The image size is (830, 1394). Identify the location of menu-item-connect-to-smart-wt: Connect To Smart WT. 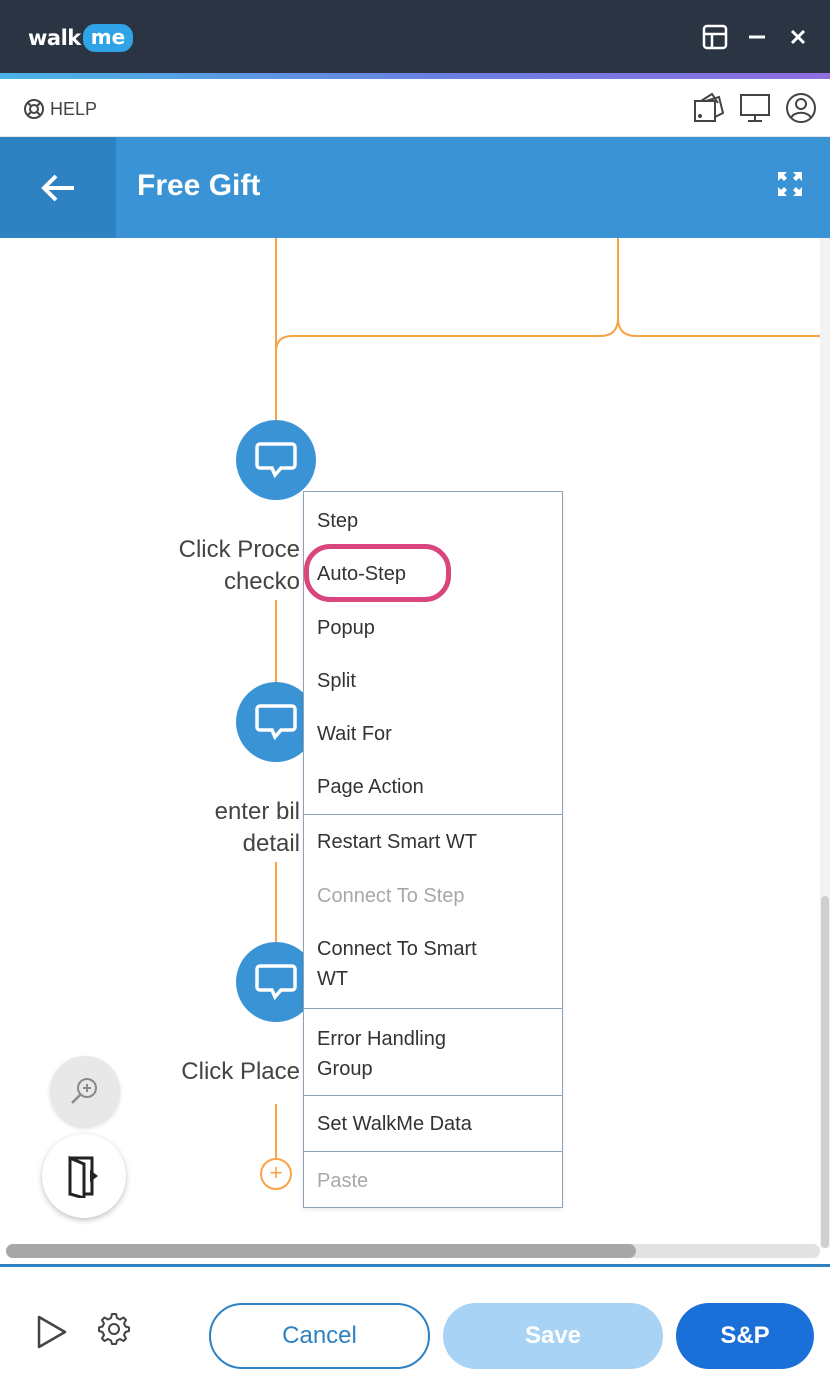
(397, 964).